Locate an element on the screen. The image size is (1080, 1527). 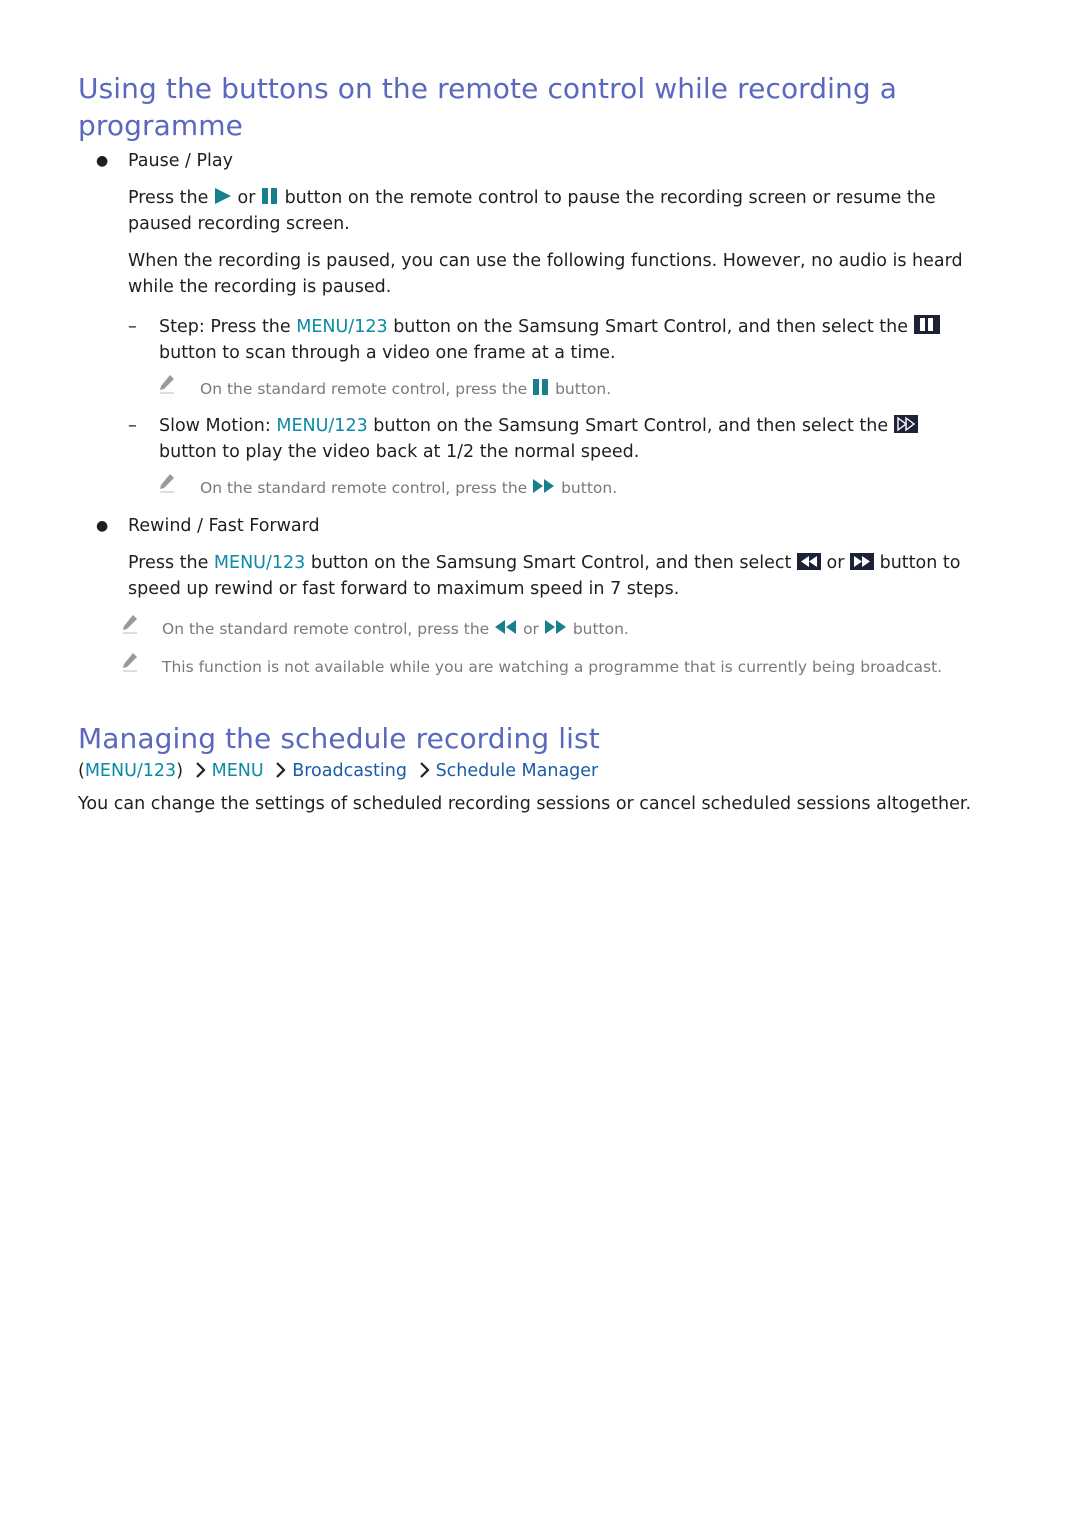
frame-step-icon is located at coordinates (926, 324).